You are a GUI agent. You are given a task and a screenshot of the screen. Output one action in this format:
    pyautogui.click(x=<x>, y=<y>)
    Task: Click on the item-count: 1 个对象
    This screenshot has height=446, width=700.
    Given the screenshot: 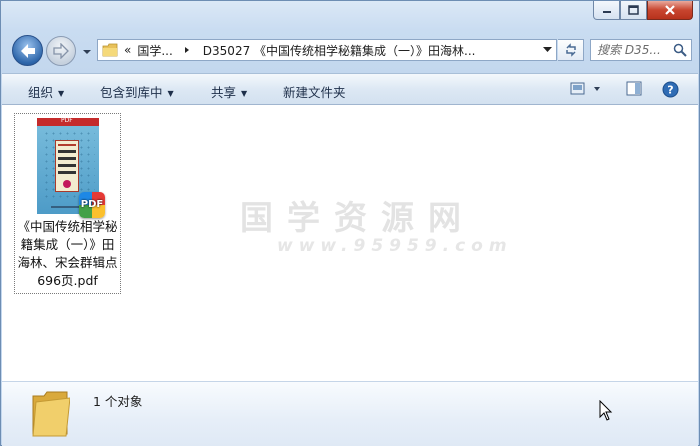 What is the action you would take?
    pyautogui.click(x=118, y=401)
    